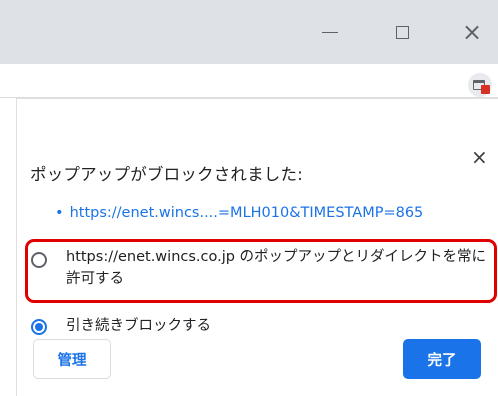 The image size is (498, 396). Describe the element at coordinates (249, 81) in the screenshot. I see `browser-toolbar` at that location.